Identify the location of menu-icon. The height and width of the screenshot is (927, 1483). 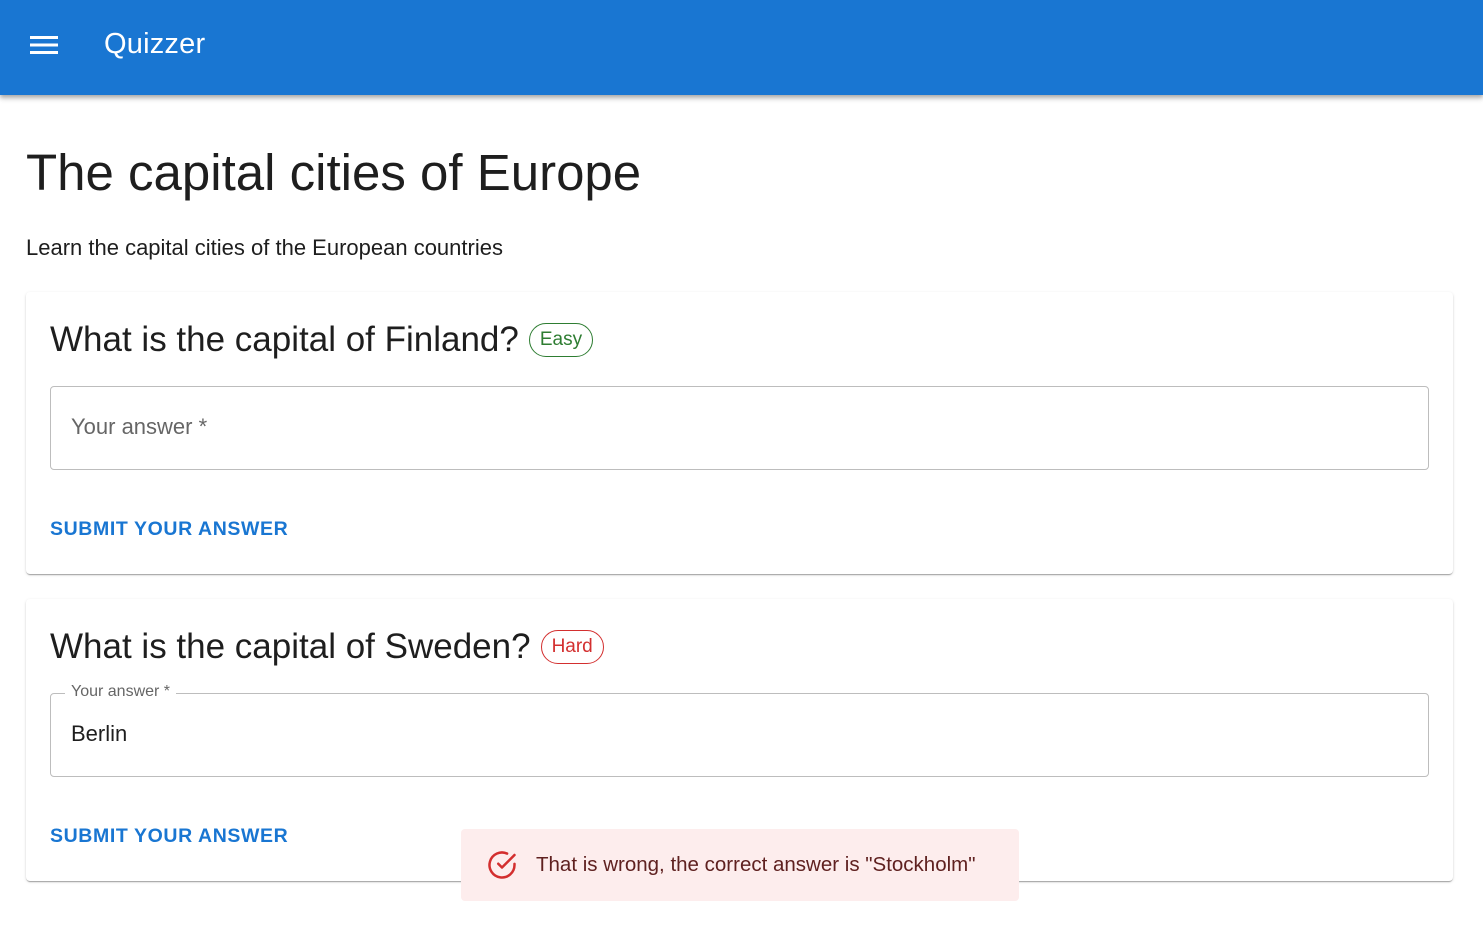
(44, 47).